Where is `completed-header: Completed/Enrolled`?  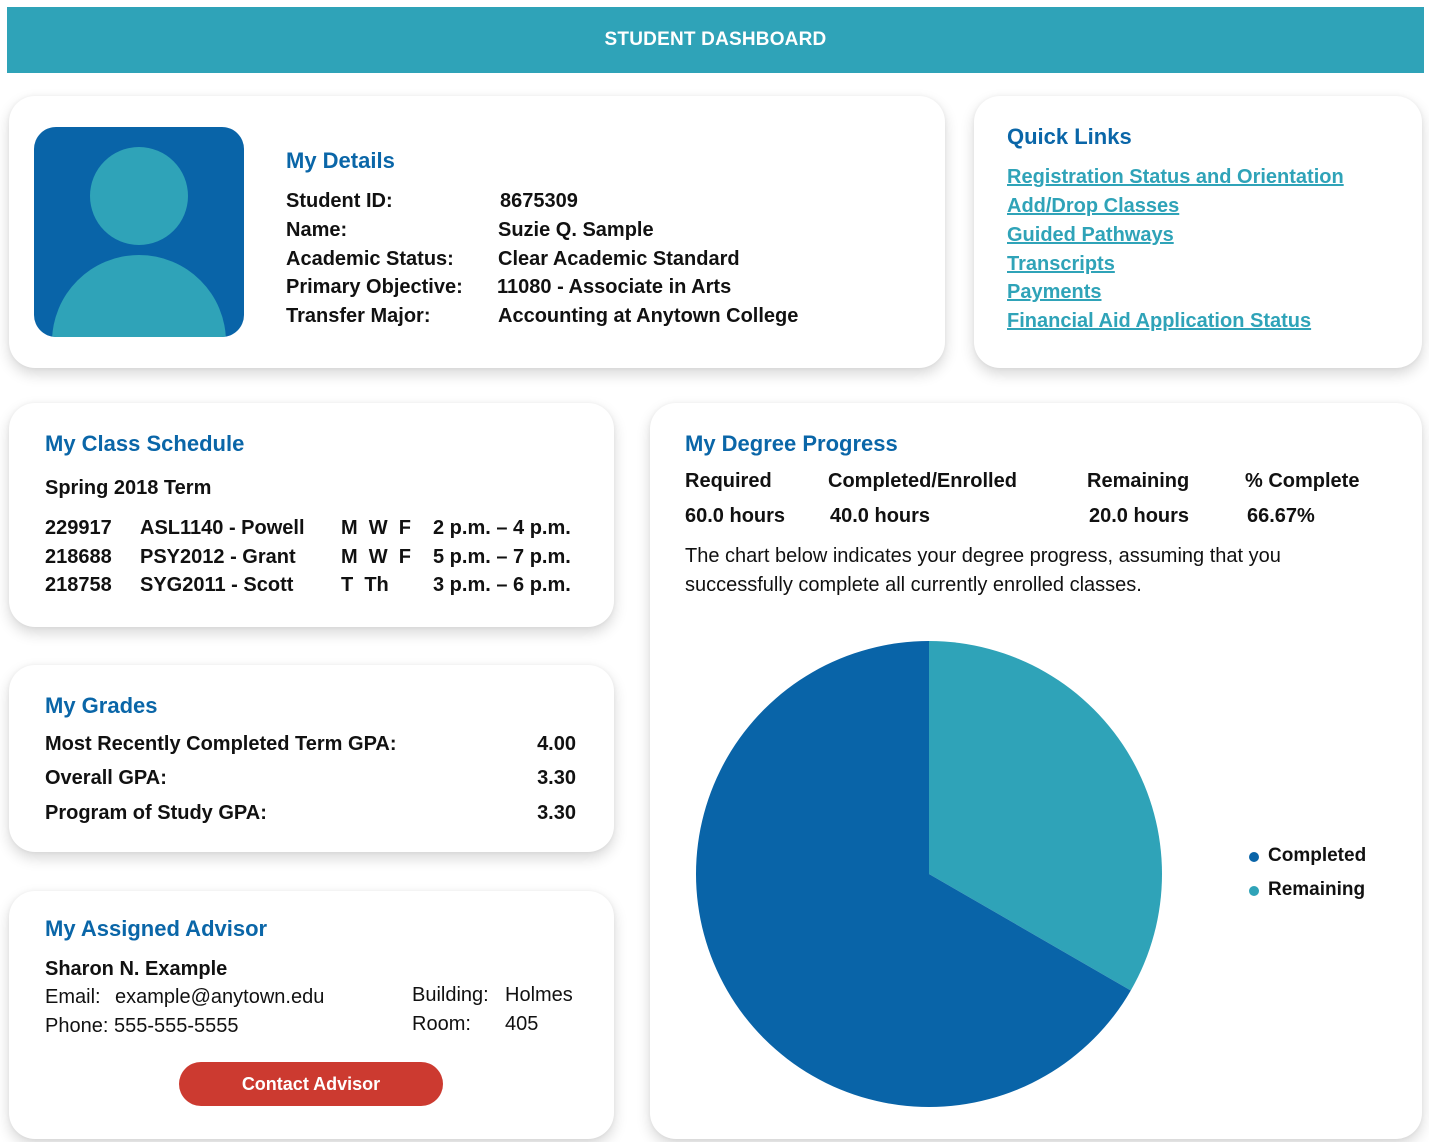
completed-header: Completed/Enrolled is located at coordinates (922, 481).